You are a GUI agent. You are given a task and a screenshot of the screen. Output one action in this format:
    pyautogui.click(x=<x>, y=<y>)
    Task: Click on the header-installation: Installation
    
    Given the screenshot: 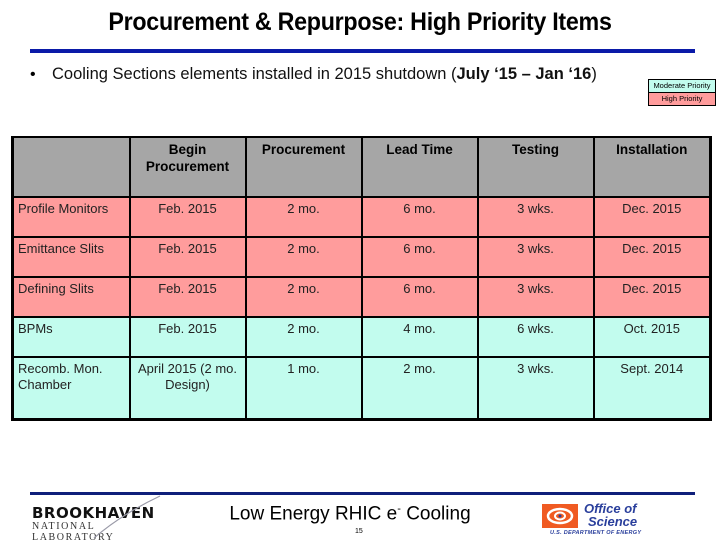 What is the action you would take?
    pyautogui.click(x=652, y=167)
    